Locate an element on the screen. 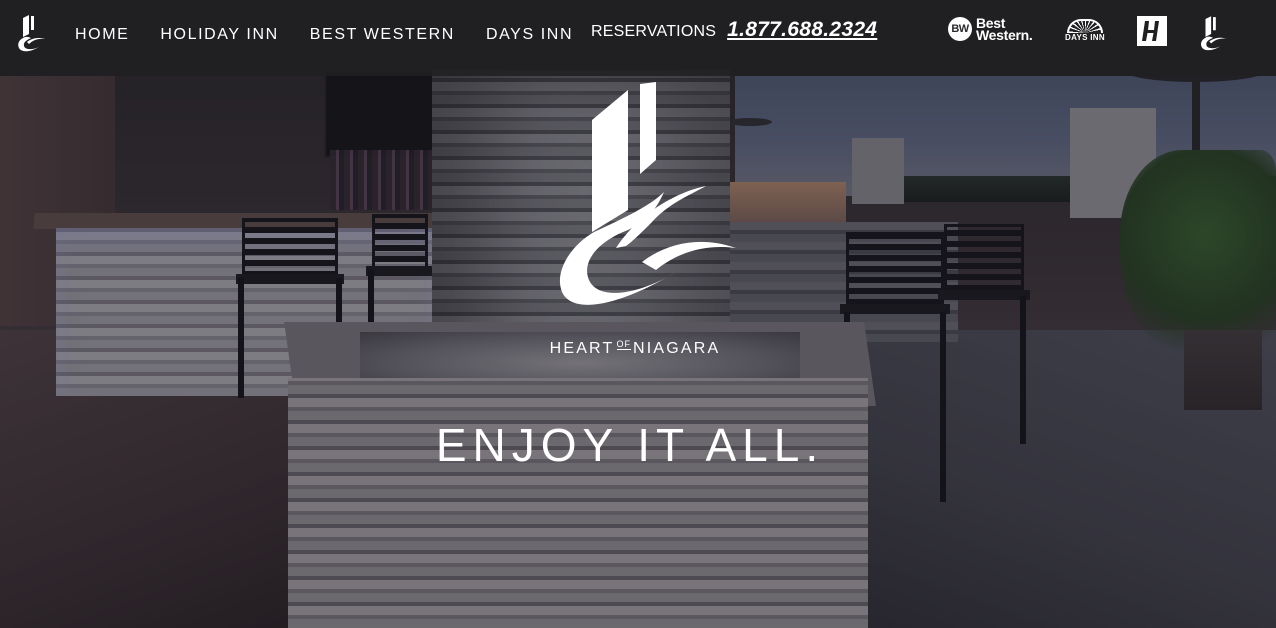  days-inn-sun-icon is located at coordinates (1085, 26).